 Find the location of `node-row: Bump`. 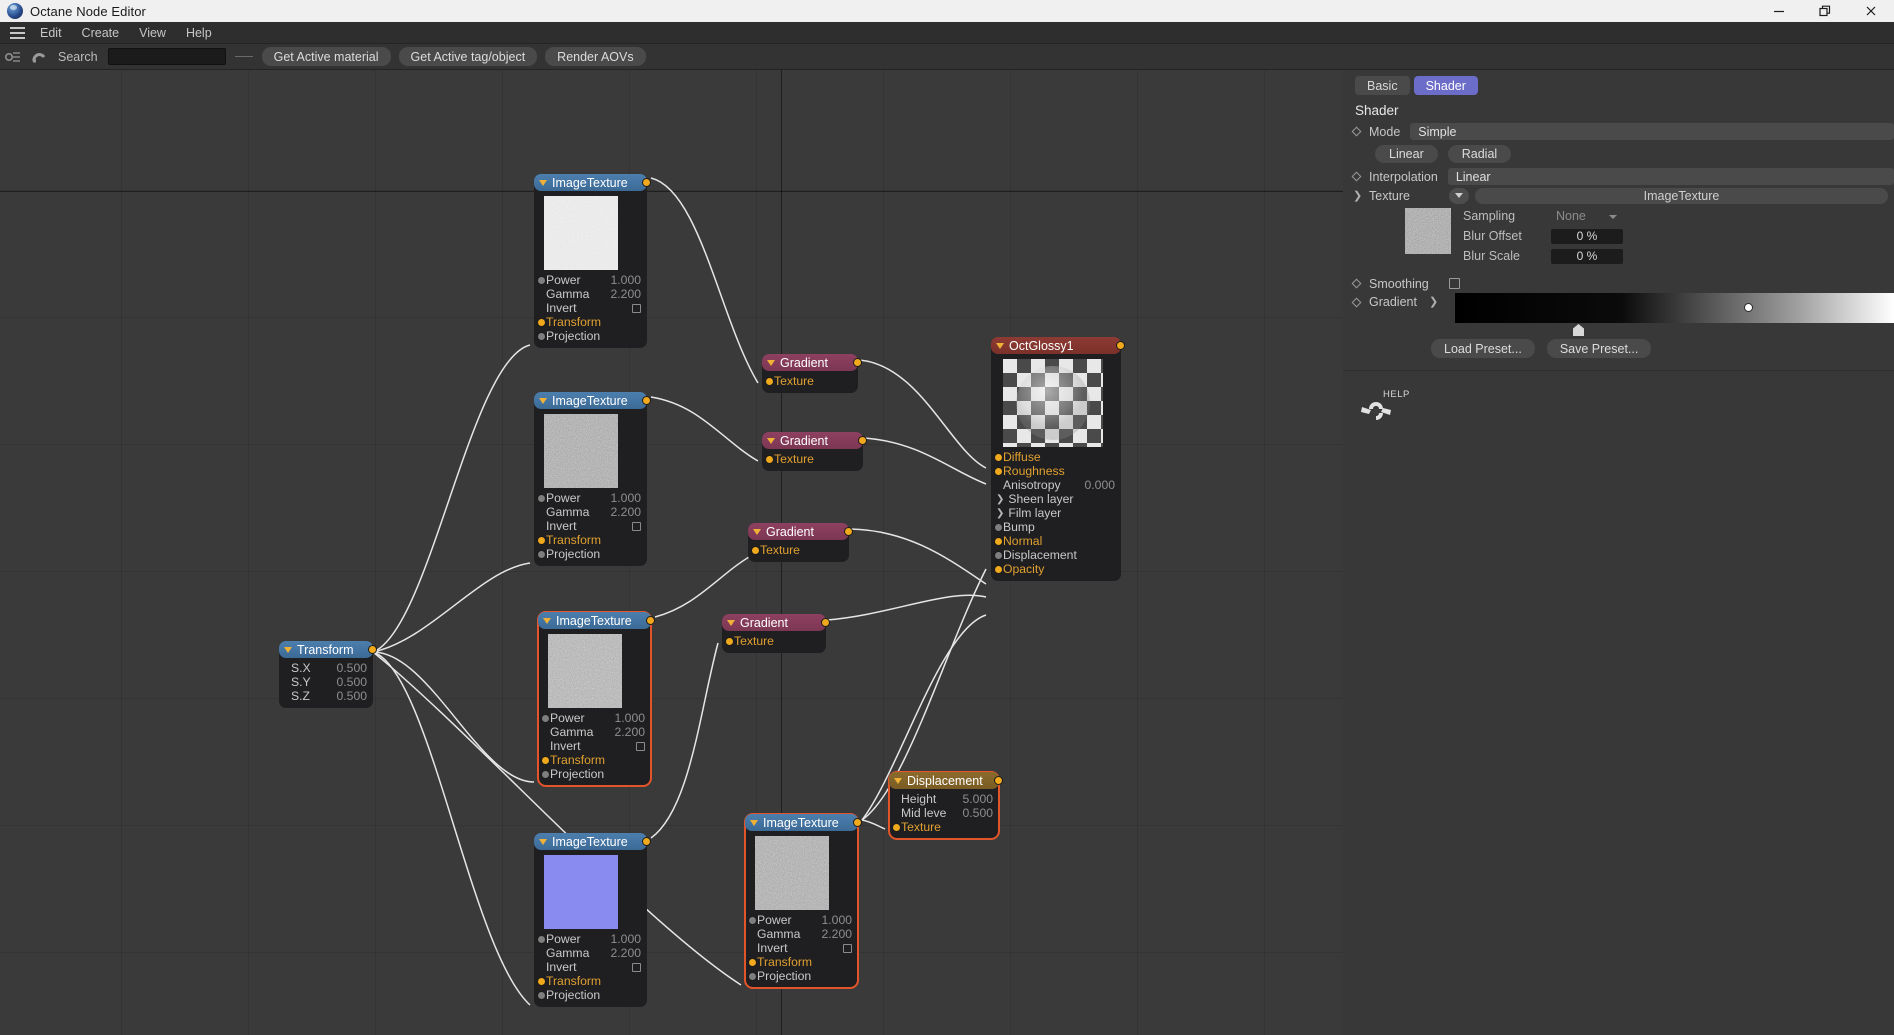

node-row: Bump is located at coordinates (1054, 527).